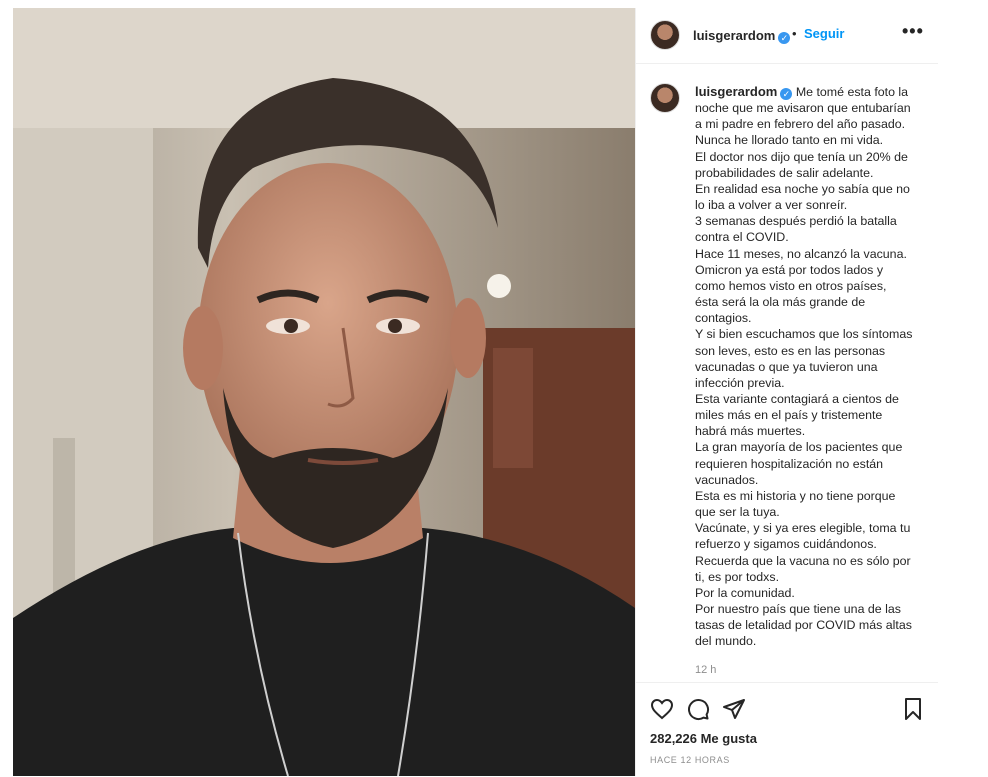 Image resolution: width=988 pixels, height=777 pixels. What do you see at coordinates (705, 670) in the screenshot?
I see `caption-time: 12 h` at bounding box center [705, 670].